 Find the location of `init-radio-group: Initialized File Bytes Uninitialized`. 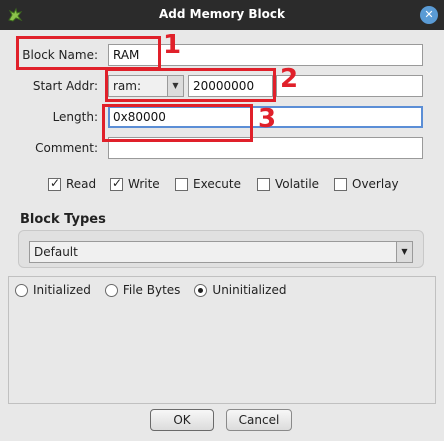

init-radio-group: Initialized File Bytes Uninitialized is located at coordinates (150, 290).